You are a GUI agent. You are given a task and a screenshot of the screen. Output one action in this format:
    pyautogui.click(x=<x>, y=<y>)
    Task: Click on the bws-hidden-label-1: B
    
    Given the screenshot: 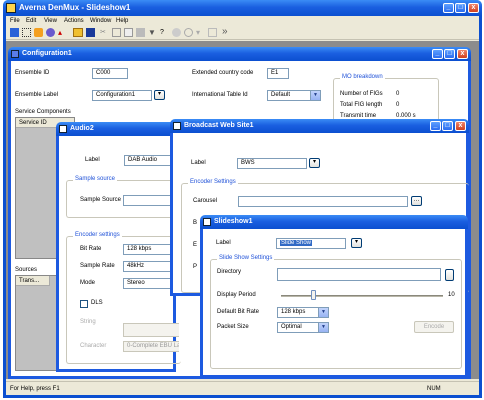 What is the action you would take?
    pyautogui.click(x=195, y=223)
    